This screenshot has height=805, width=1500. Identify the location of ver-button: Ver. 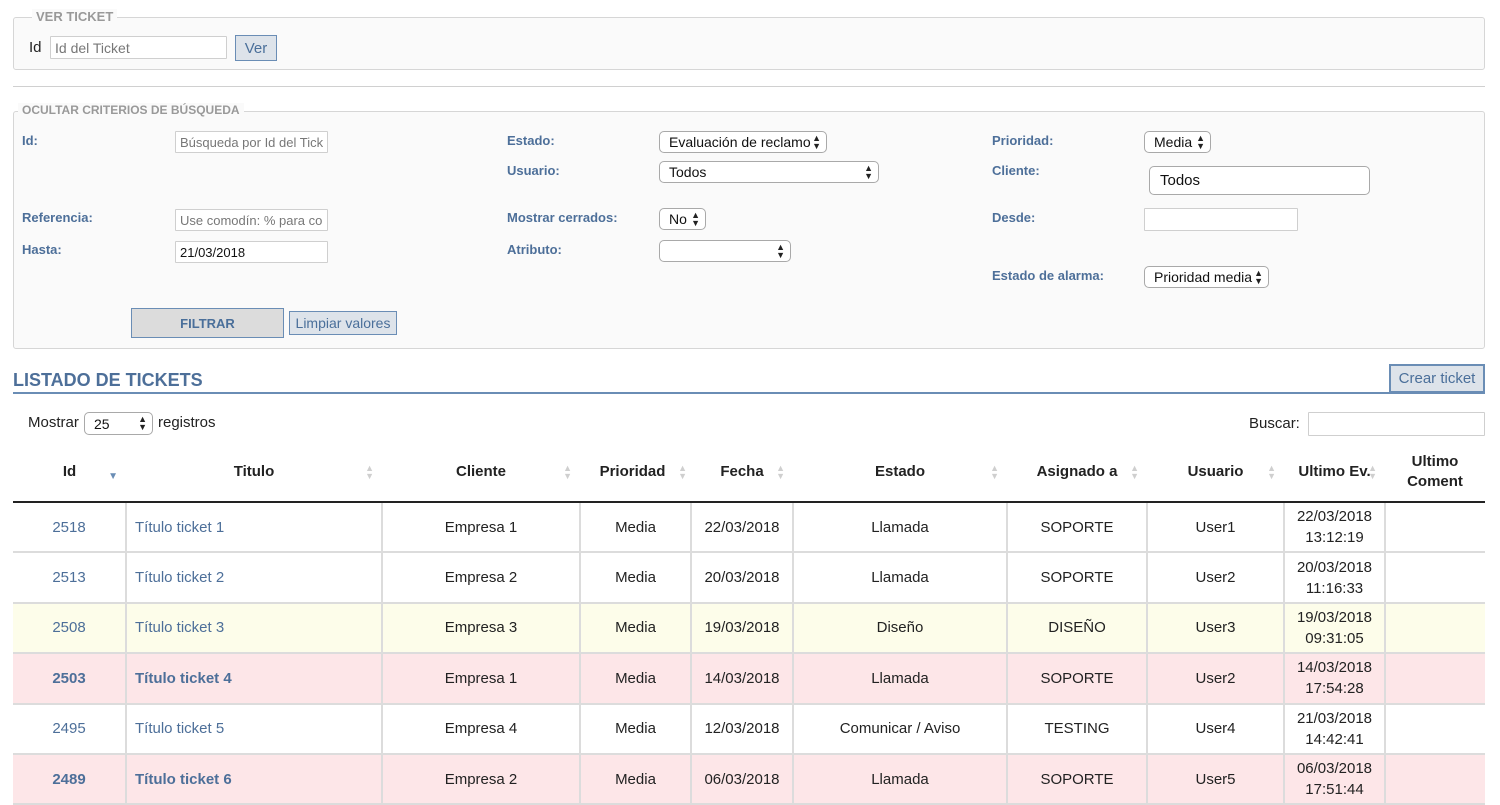
(256, 48).